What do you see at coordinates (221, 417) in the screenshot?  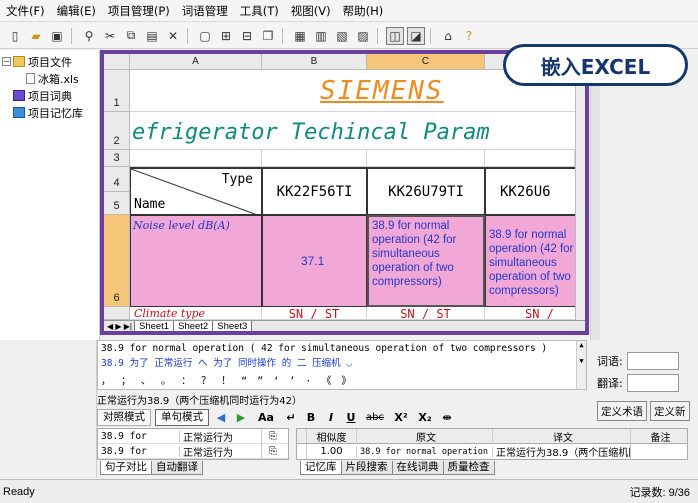 I see `prev-arrow-icon: ◀` at bounding box center [221, 417].